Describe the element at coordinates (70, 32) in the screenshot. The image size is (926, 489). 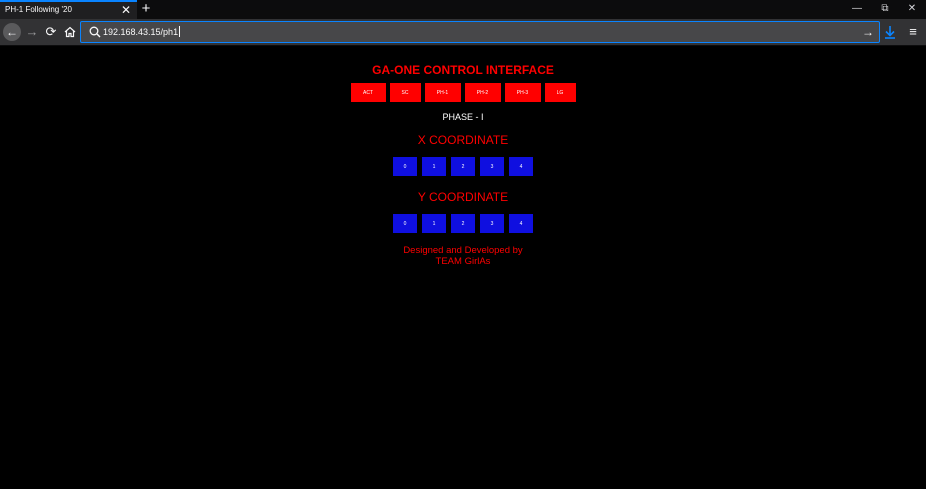
I see `home-icon` at that location.